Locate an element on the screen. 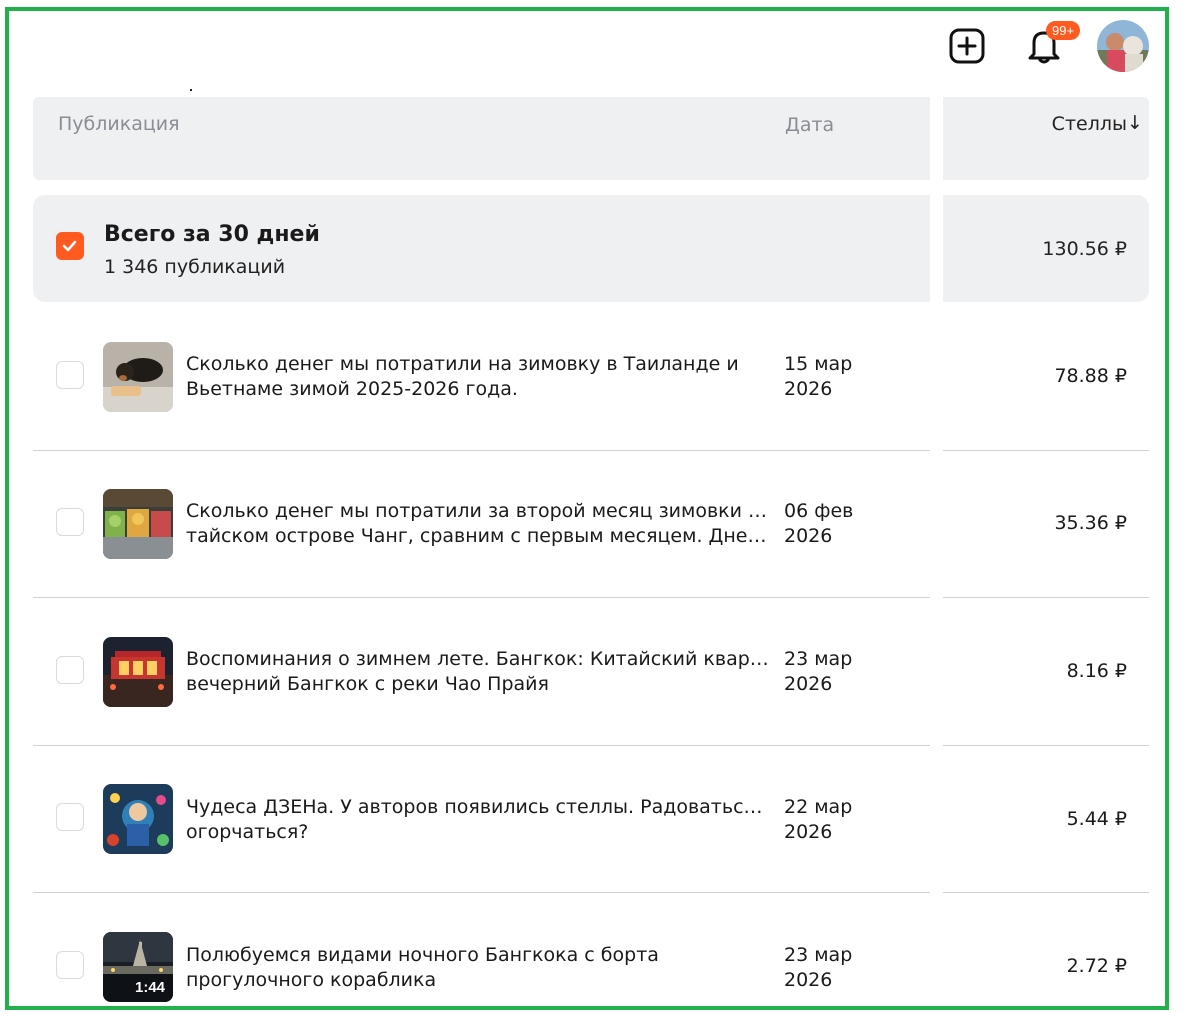  publication-stells: 8.16 ₽ is located at coordinates (1096, 671).